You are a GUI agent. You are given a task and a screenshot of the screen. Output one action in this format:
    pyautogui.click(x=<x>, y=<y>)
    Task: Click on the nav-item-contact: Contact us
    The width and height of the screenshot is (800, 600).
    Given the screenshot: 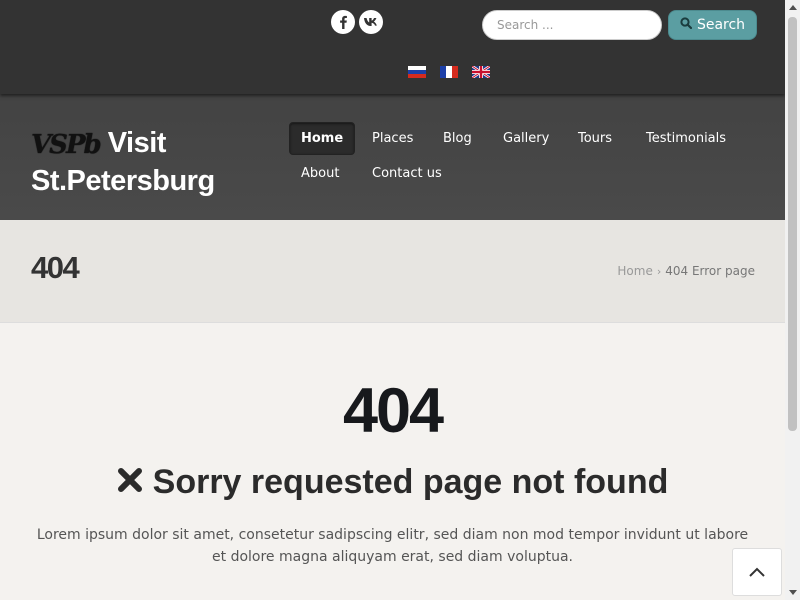 What is the action you would take?
    pyautogui.click(x=407, y=173)
    